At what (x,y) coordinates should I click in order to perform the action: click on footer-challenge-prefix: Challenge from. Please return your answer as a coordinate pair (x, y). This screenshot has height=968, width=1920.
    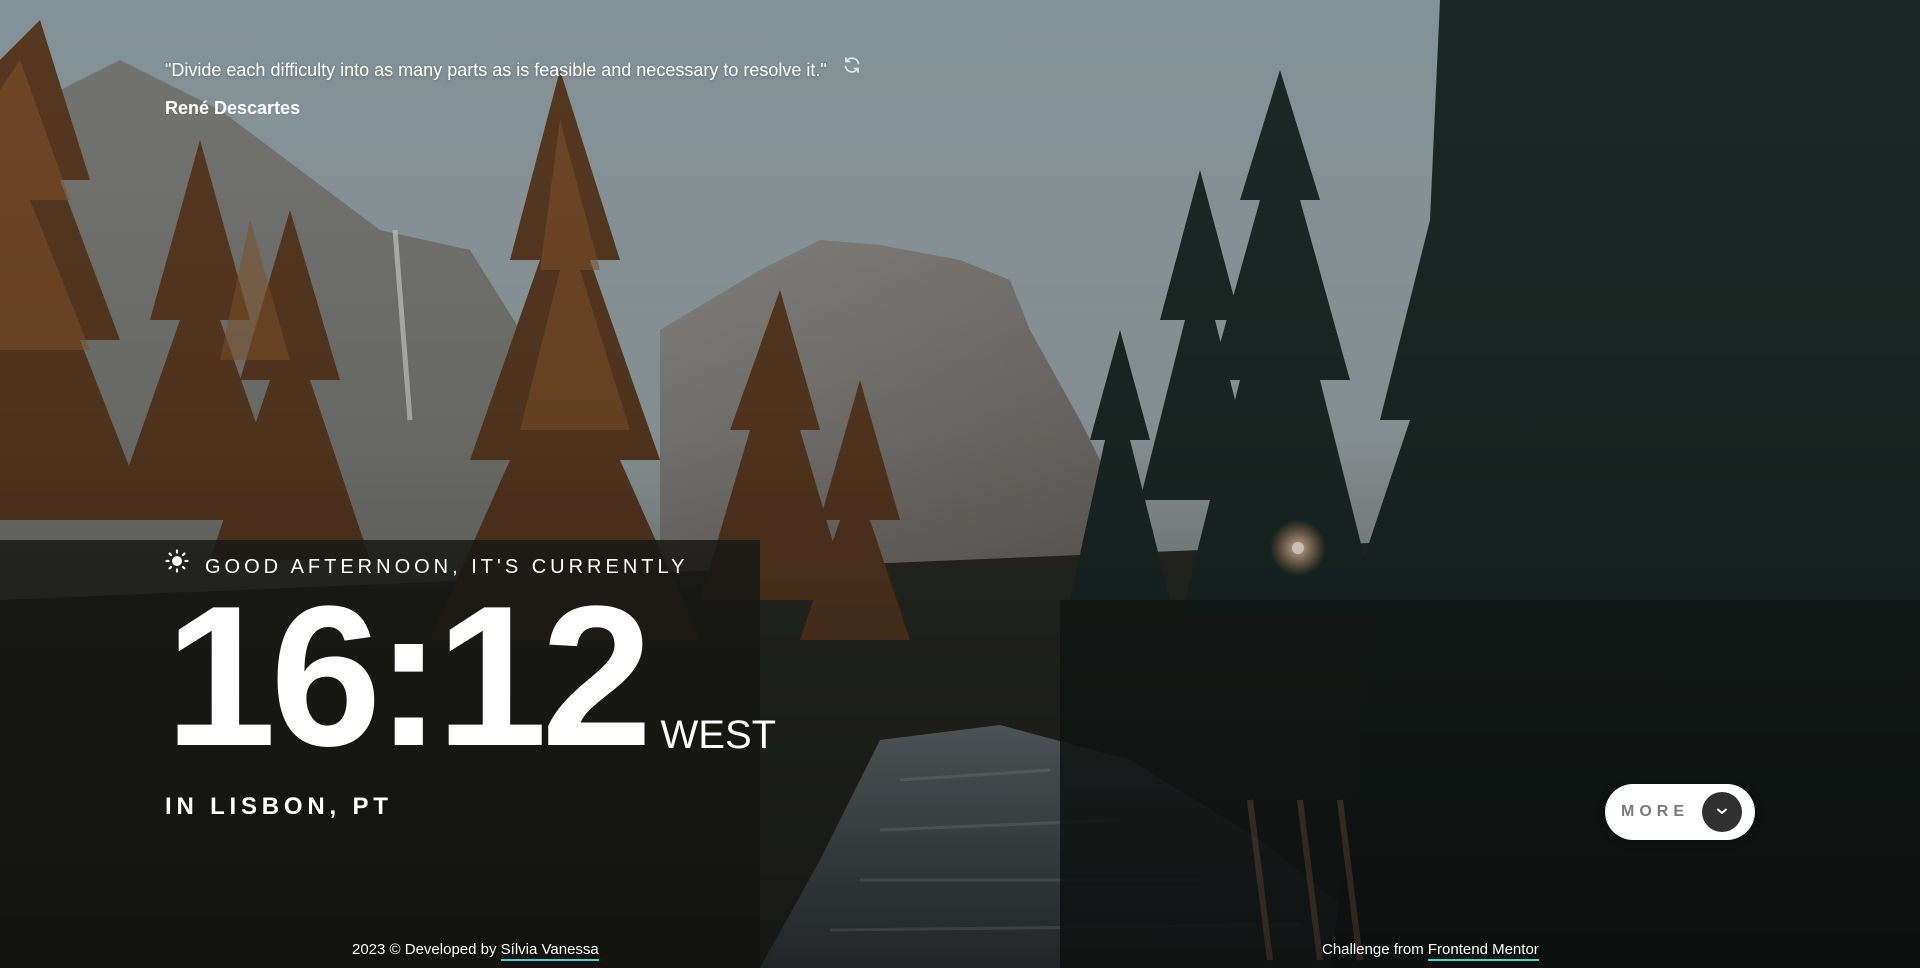
    Looking at the image, I should click on (1375, 949).